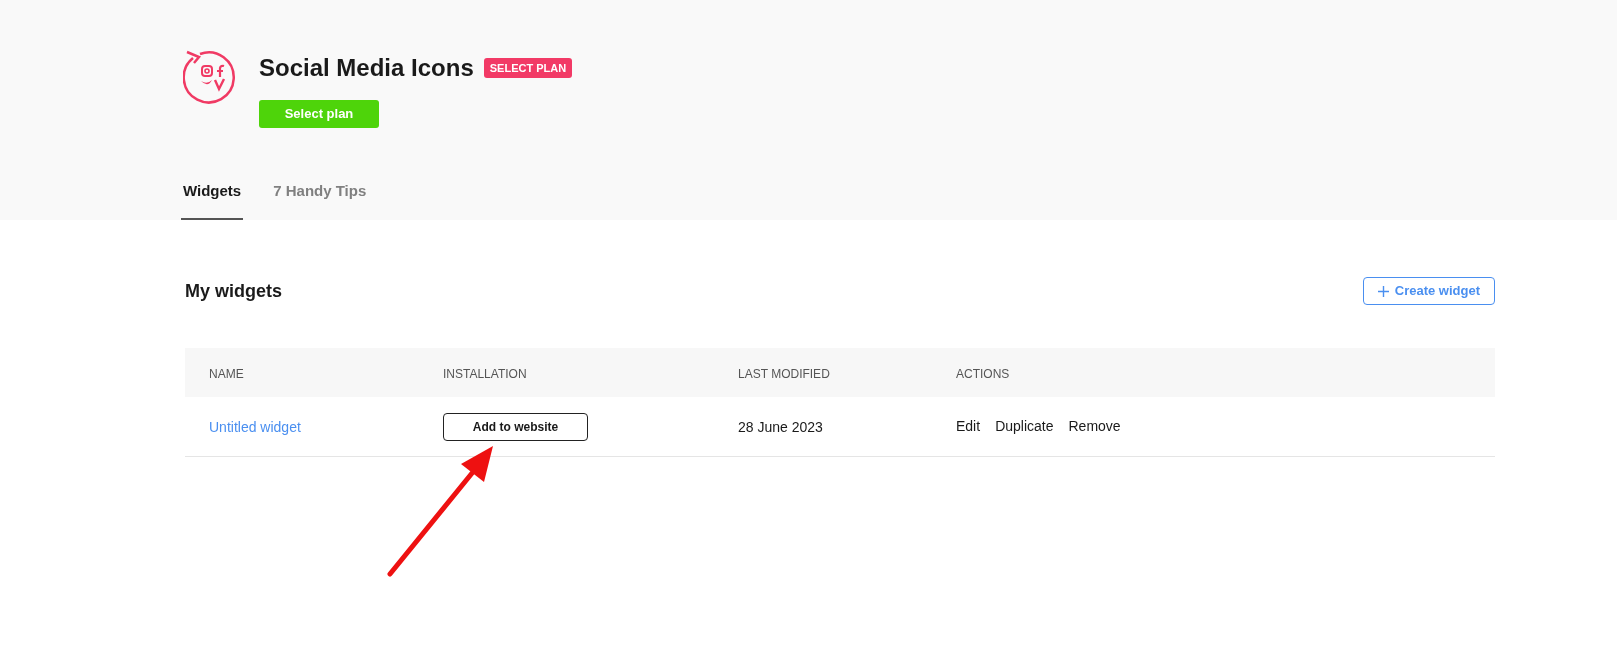 This screenshot has height=671, width=1617. What do you see at coordinates (366, 68) in the screenshot?
I see `page-title: Social Media Icons` at bounding box center [366, 68].